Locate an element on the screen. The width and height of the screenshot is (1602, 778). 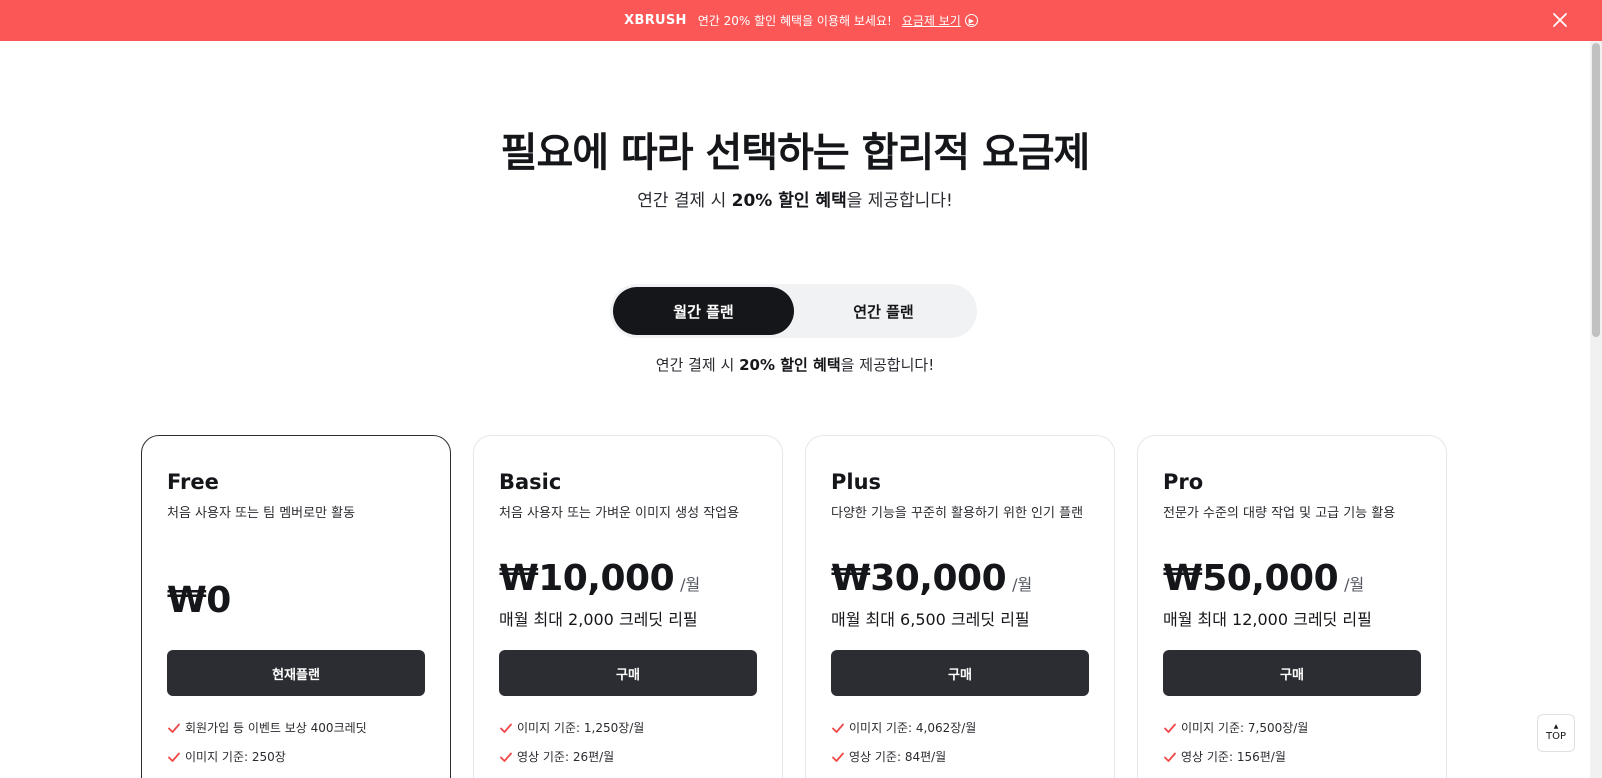
plan-feature: 이미지 기준: 1,250장/월 is located at coordinates (571, 727).